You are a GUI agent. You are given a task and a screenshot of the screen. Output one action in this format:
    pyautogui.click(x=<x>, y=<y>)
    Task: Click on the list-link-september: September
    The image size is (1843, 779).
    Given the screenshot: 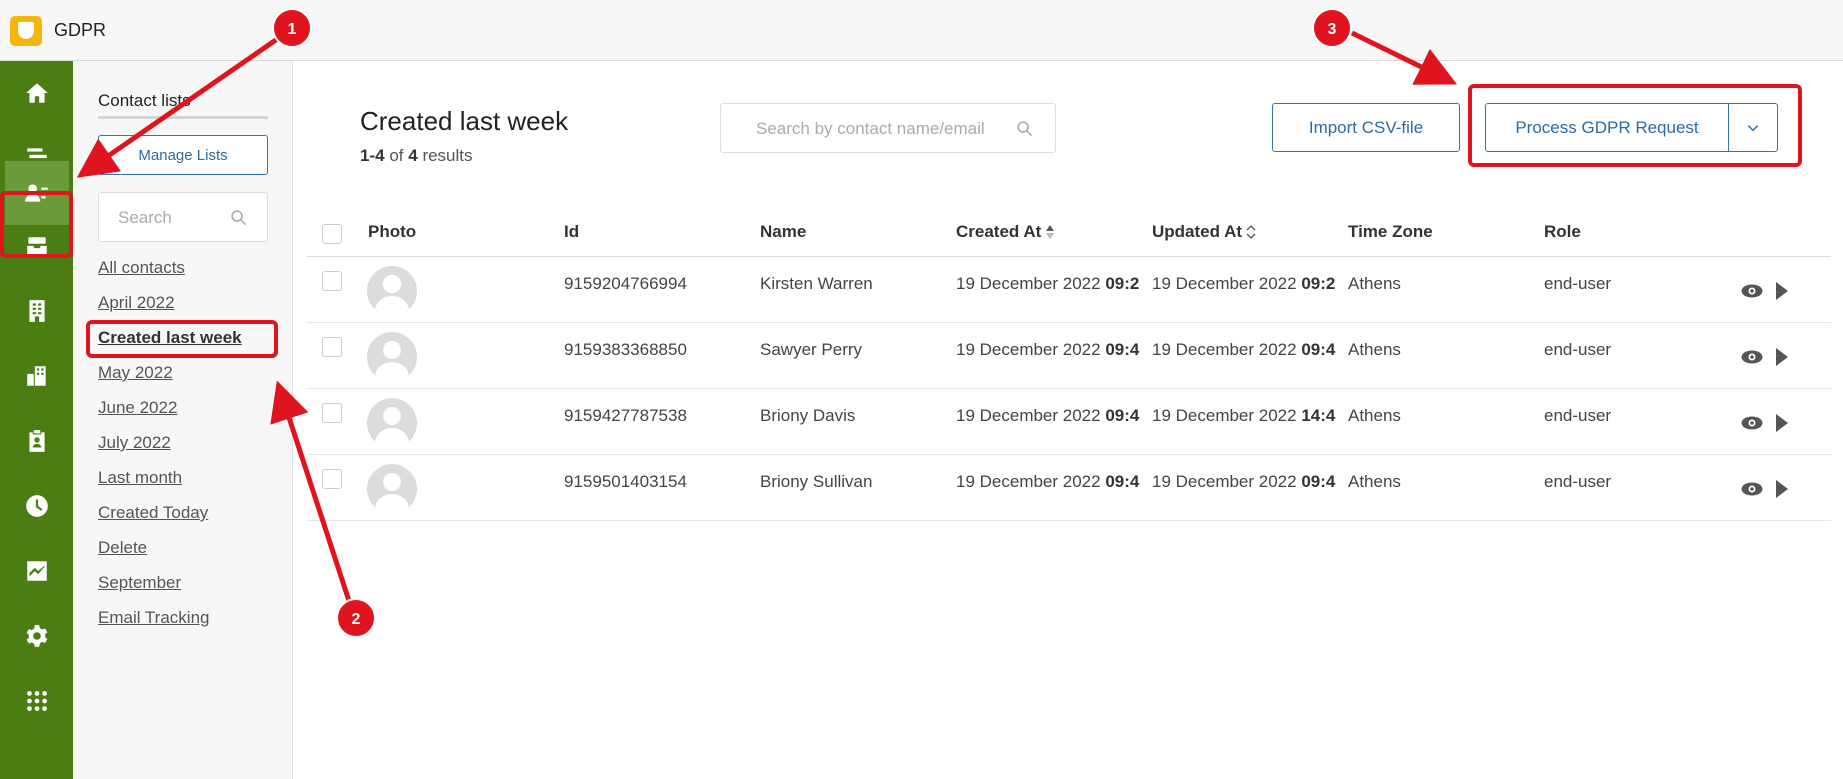 What is the action you would take?
    pyautogui.click(x=170, y=589)
    